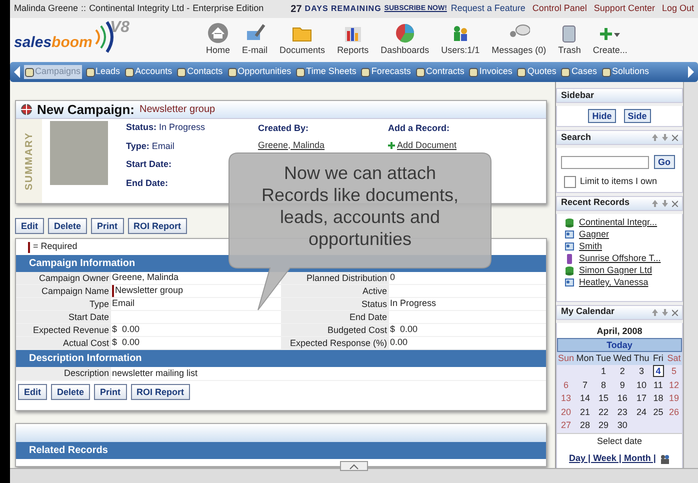  What do you see at coordinates (658, 371) in the screenshot?
I see `calendar-day: 4` at bounding box center [658, 371].